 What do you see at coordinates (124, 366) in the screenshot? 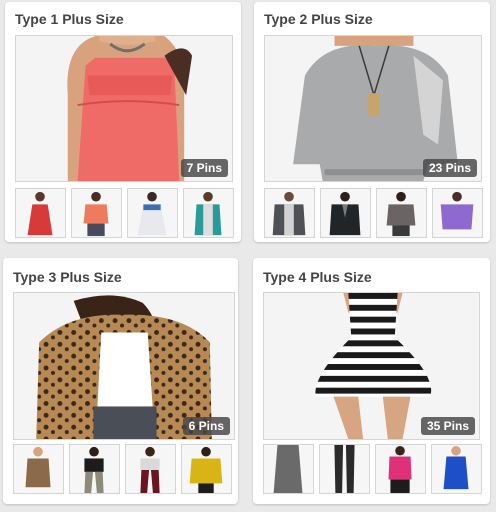
I see `board-cover-image: 6 Pins` at bounding box center [124, 366].